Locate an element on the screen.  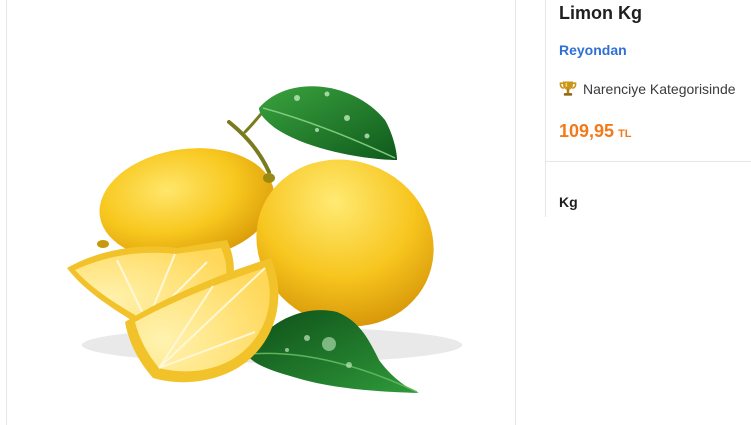
unit-section: Kg is located at coordinates (648, 189).